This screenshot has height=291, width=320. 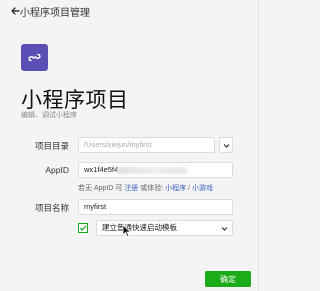 I want to click on minigame-link: 小游戏, so click(x=202, y=188).